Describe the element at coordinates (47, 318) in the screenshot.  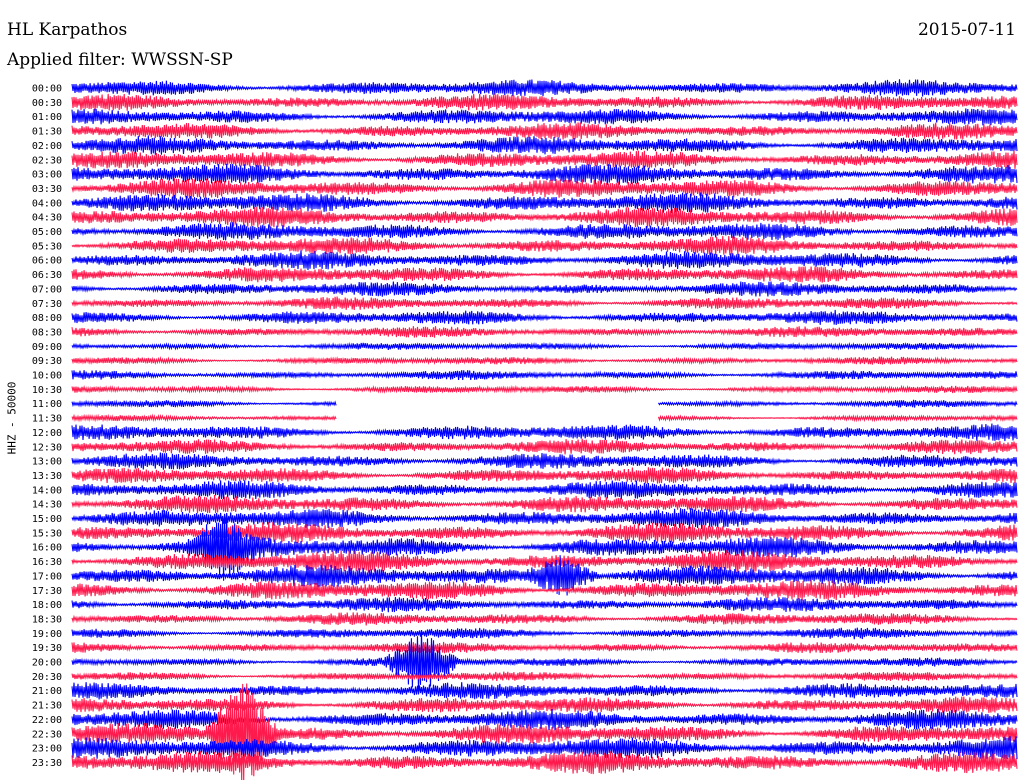
I see `tick-label: 08:00` at that location.